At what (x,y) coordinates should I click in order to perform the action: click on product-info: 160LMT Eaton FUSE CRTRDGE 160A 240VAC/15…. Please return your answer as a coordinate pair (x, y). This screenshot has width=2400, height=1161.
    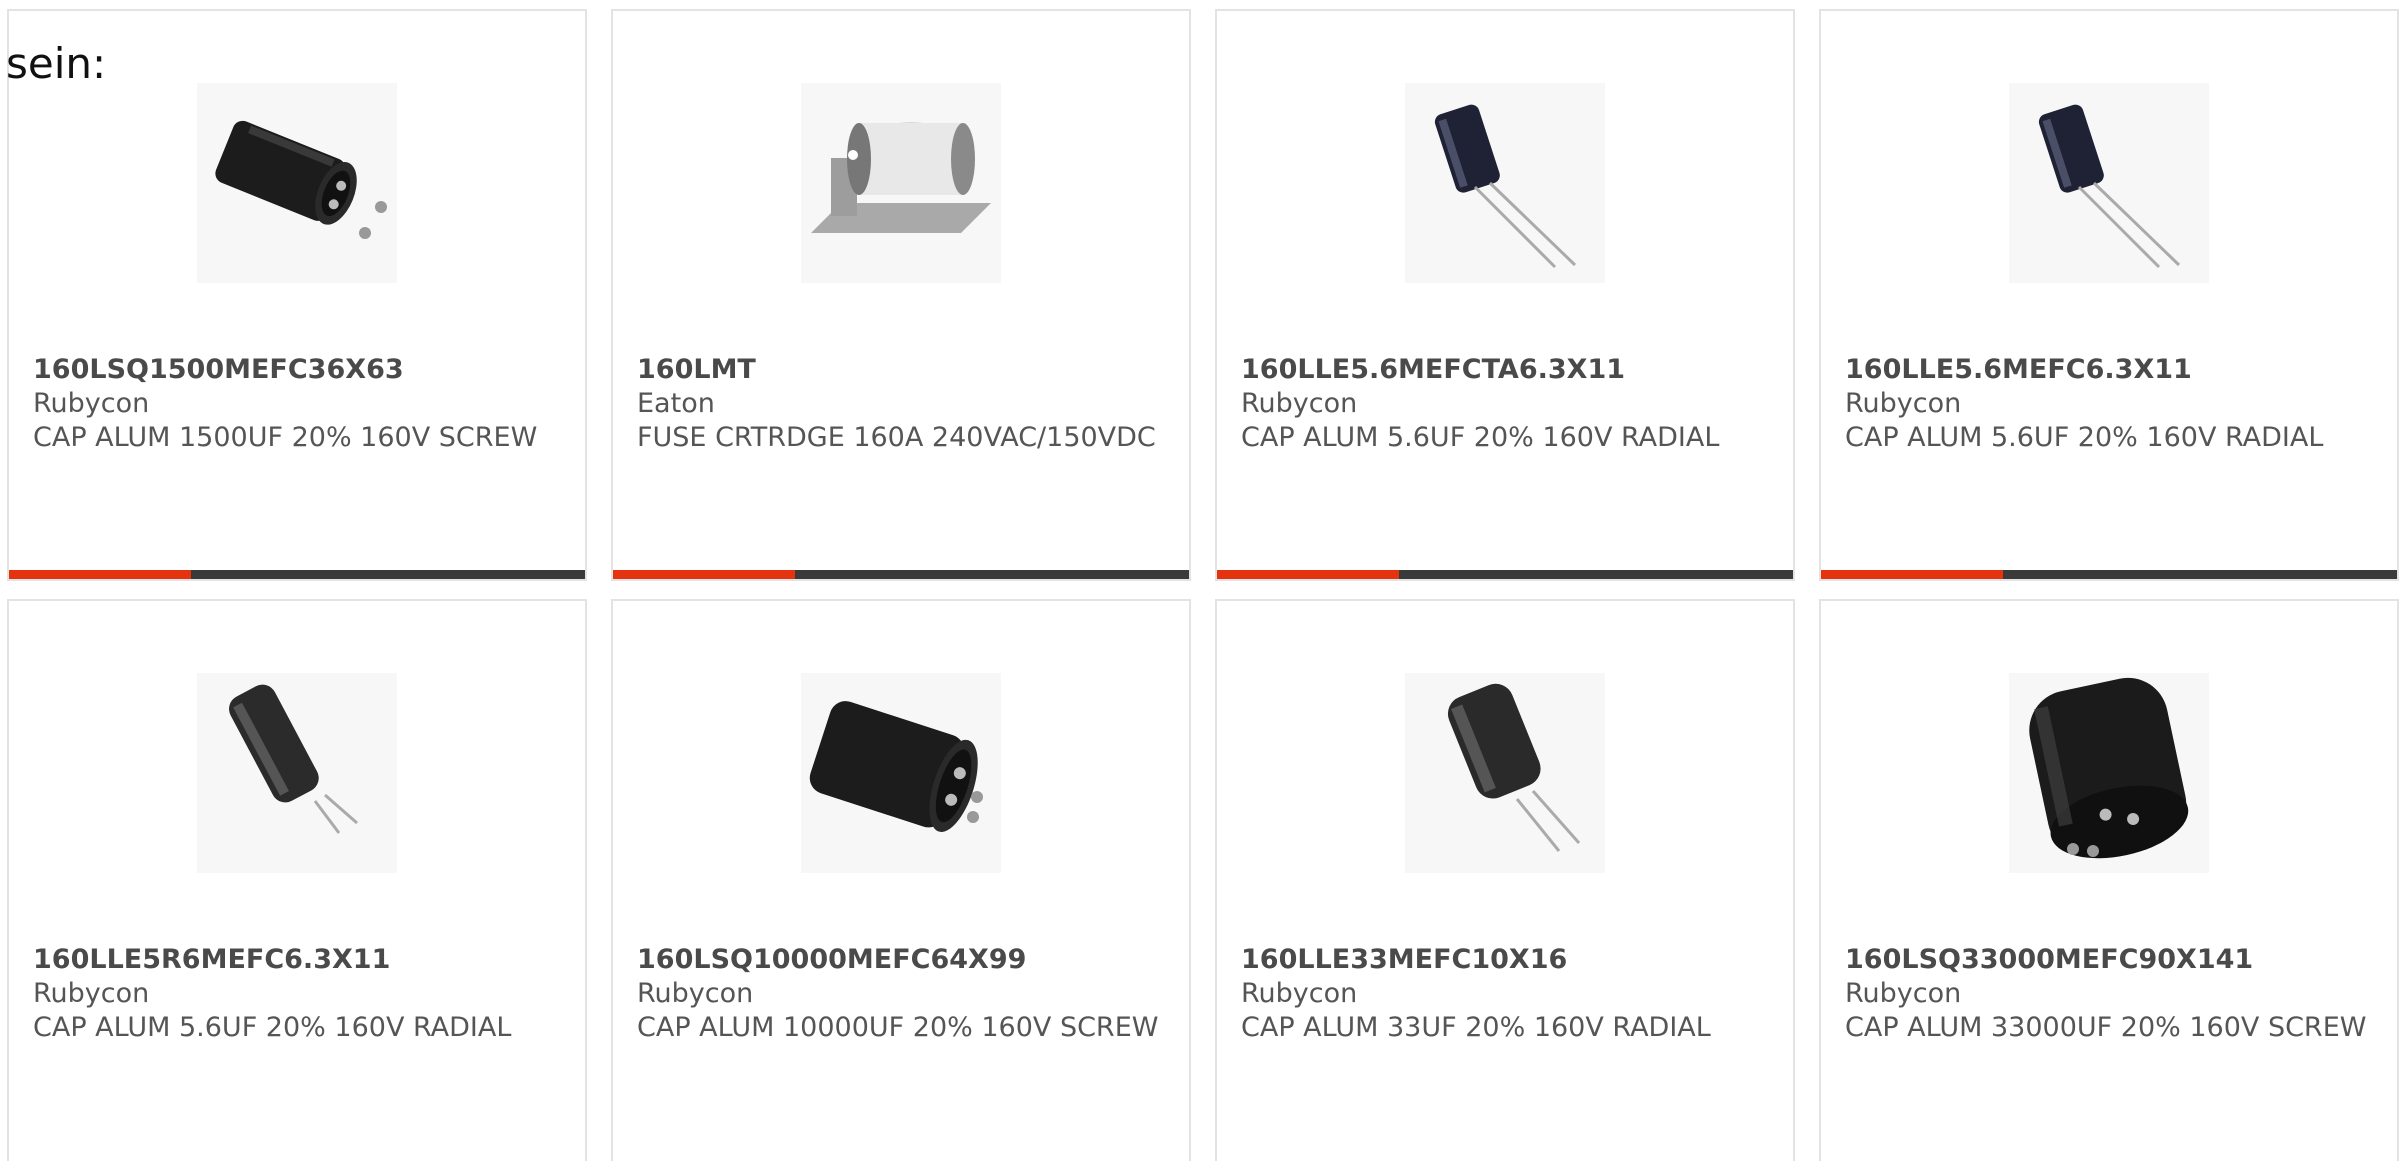
    Looking at the image, I should click on (903, 404).